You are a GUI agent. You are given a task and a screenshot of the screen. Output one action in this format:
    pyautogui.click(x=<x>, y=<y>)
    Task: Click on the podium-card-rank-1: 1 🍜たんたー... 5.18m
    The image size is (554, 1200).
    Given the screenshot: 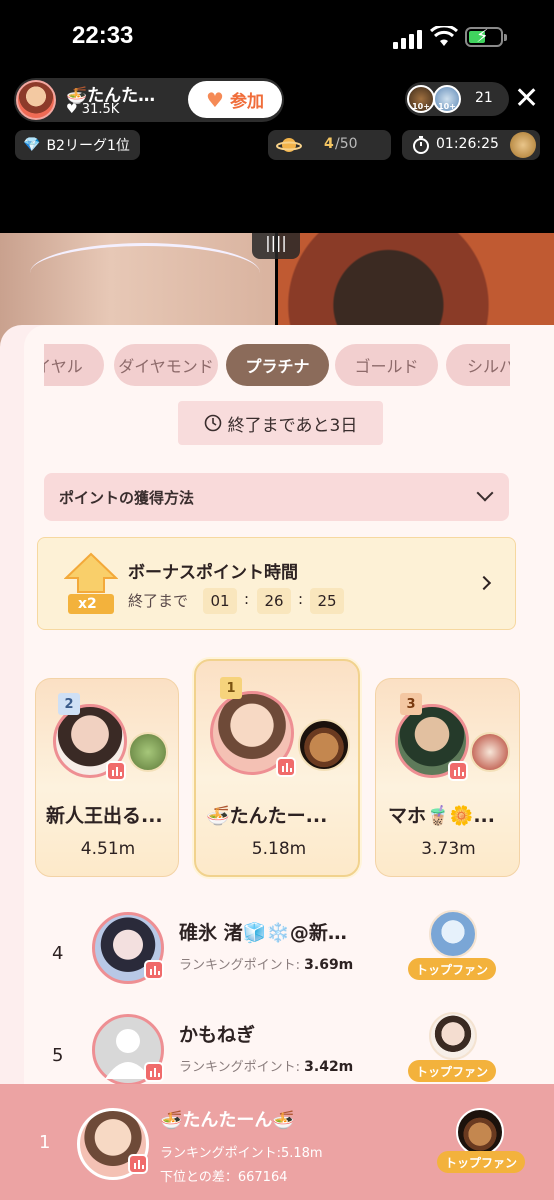 What is the action you would take?
    pyautogui.click(x=277, y=768)
    